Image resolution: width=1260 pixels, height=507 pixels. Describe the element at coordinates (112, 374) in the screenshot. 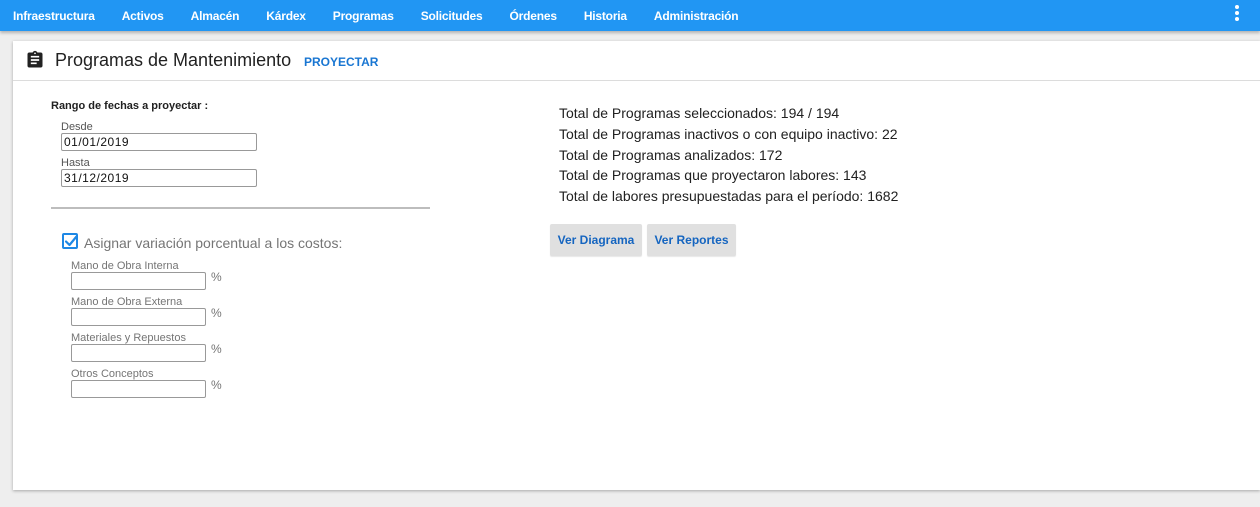

I see `other-concepts-label: Otros Conceptos` at that location.